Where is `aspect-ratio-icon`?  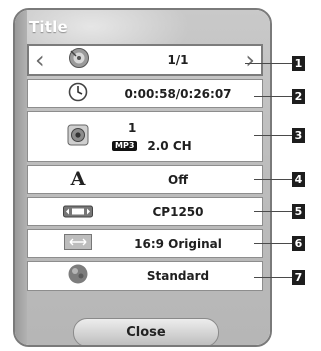
aspect-ratio-icon is located at coordinates (78, 243).